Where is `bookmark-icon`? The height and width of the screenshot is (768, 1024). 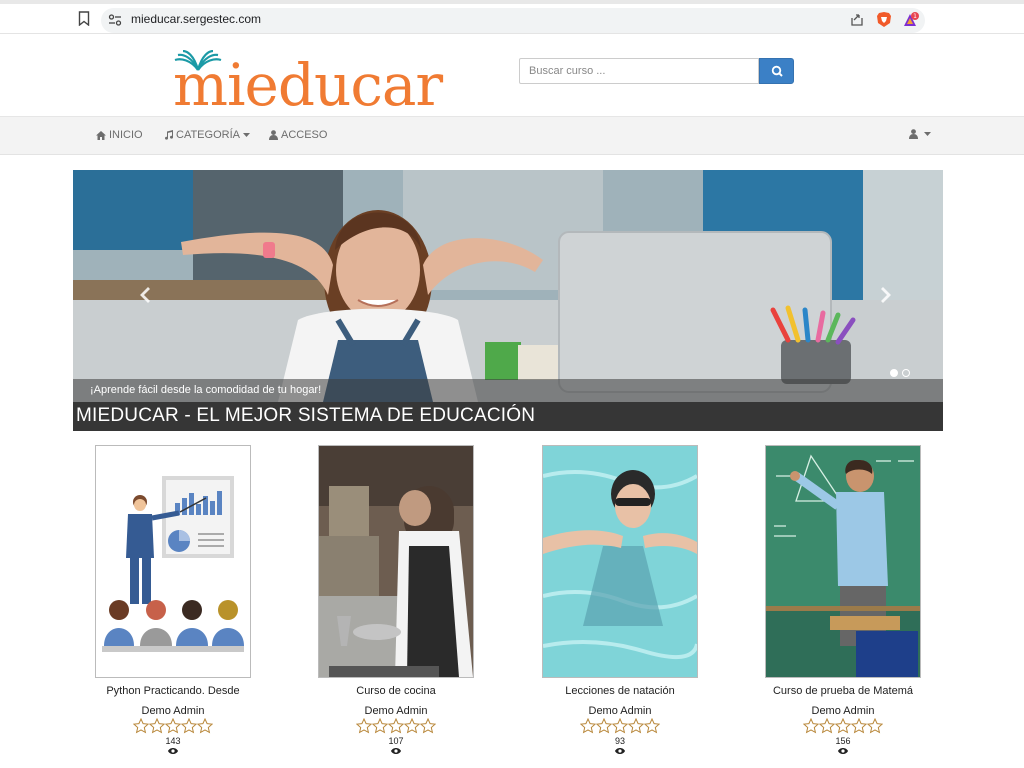
bookmark-icon is located at coordinates (84, 18).